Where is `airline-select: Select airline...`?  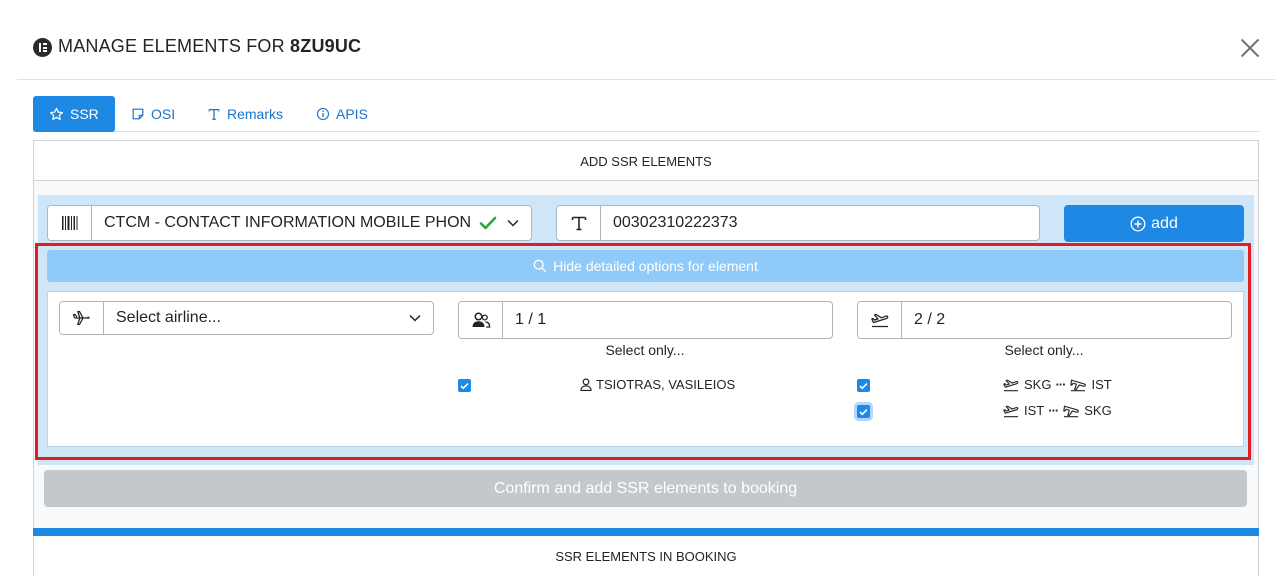 airline-select: Select airline... is located at coordinates (246, 318).